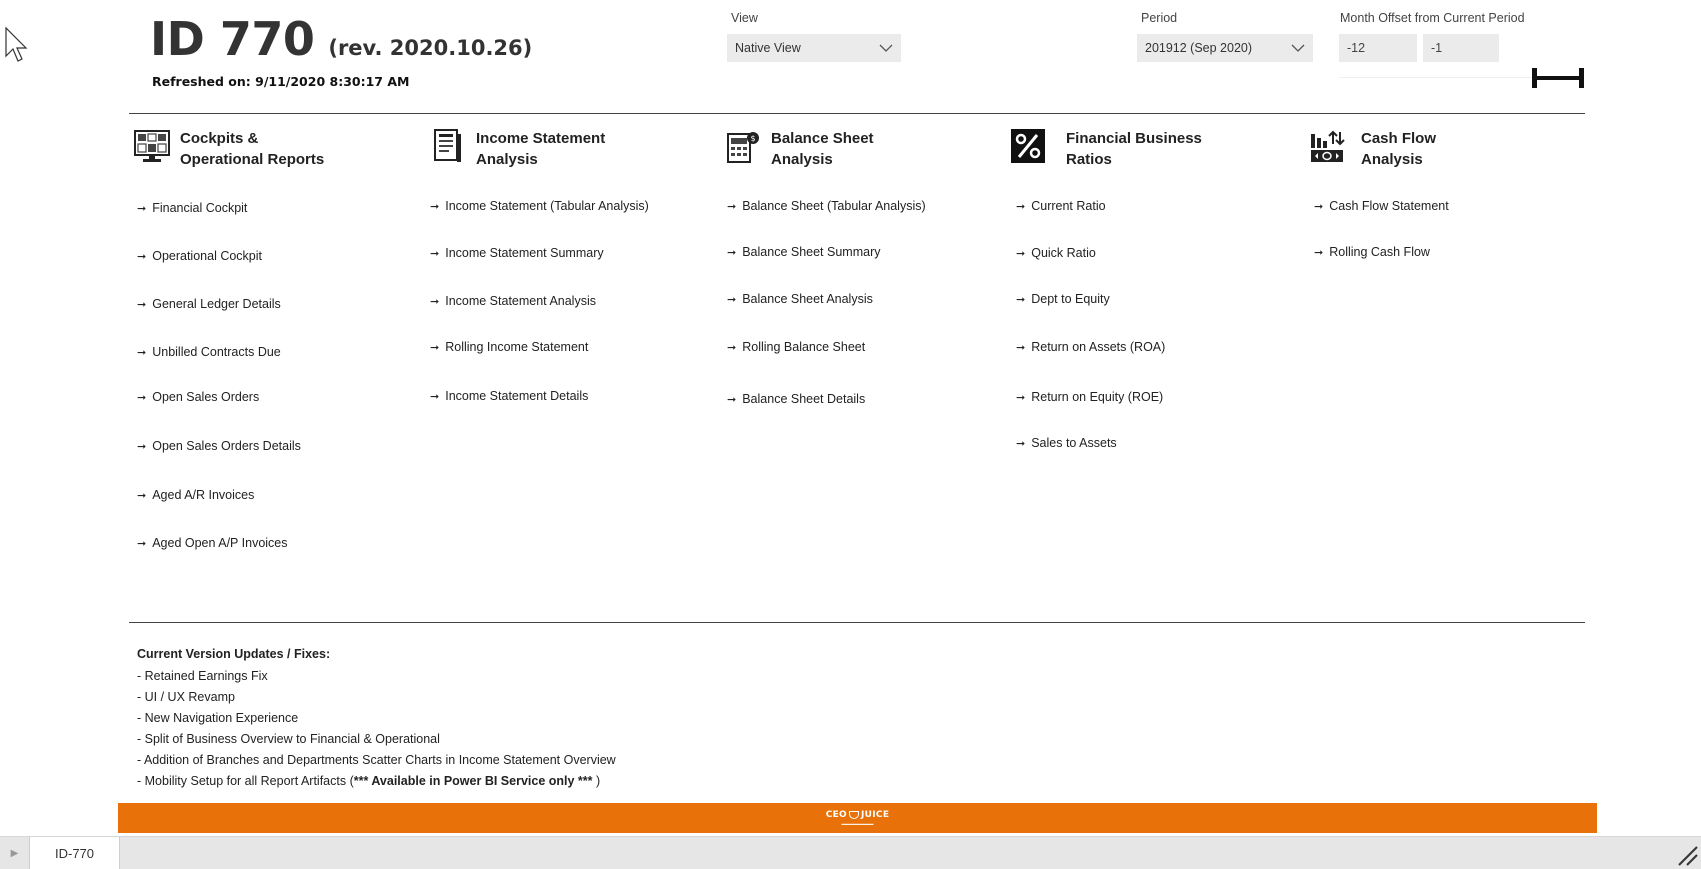 The height and width of the screenshot is (869, 1701). What do you see at coordinates (796, 399) in the screenshot?
I see `link-balance-sheet-details: ➞ Balance Sheet Details` at bounding box center [796, 399].